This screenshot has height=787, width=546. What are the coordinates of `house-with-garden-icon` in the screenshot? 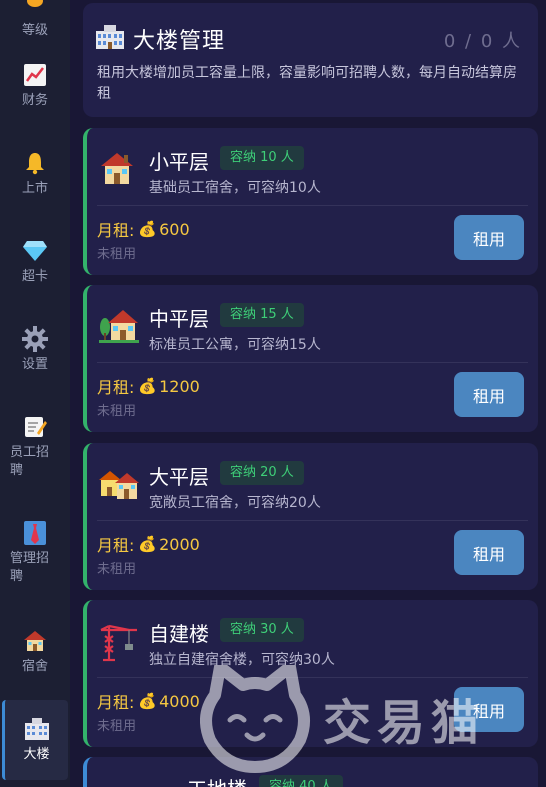 It's located at (119, 327).